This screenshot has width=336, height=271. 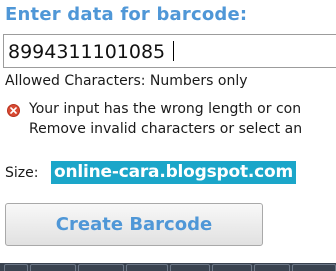 I want to click on barcode-data-input, so click(x=169, y=51).